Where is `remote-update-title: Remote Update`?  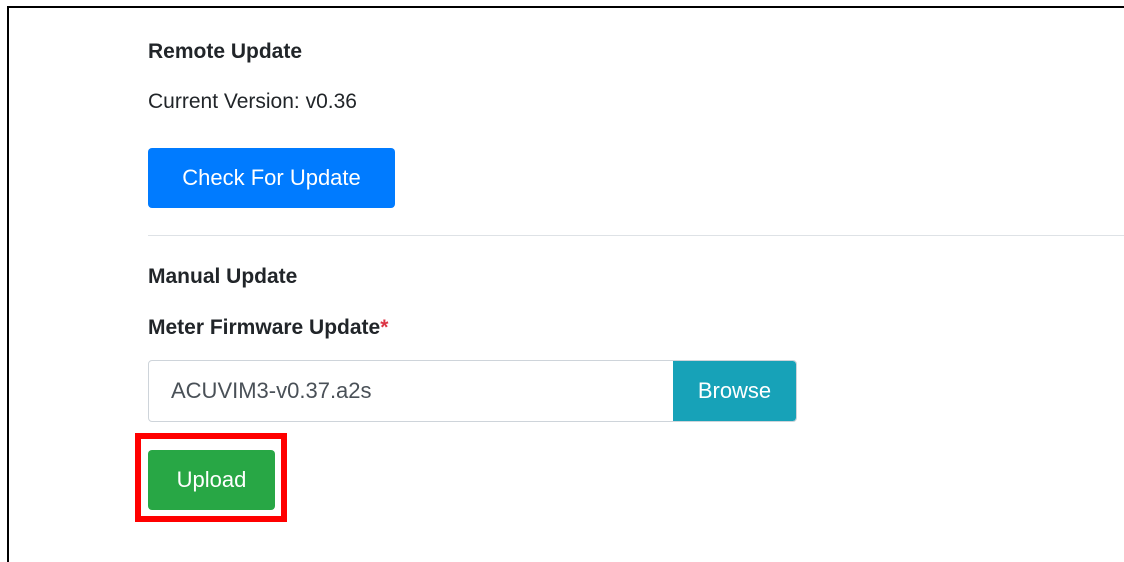
remote-update-title: Remote Update is located at coordinates (225, 51).